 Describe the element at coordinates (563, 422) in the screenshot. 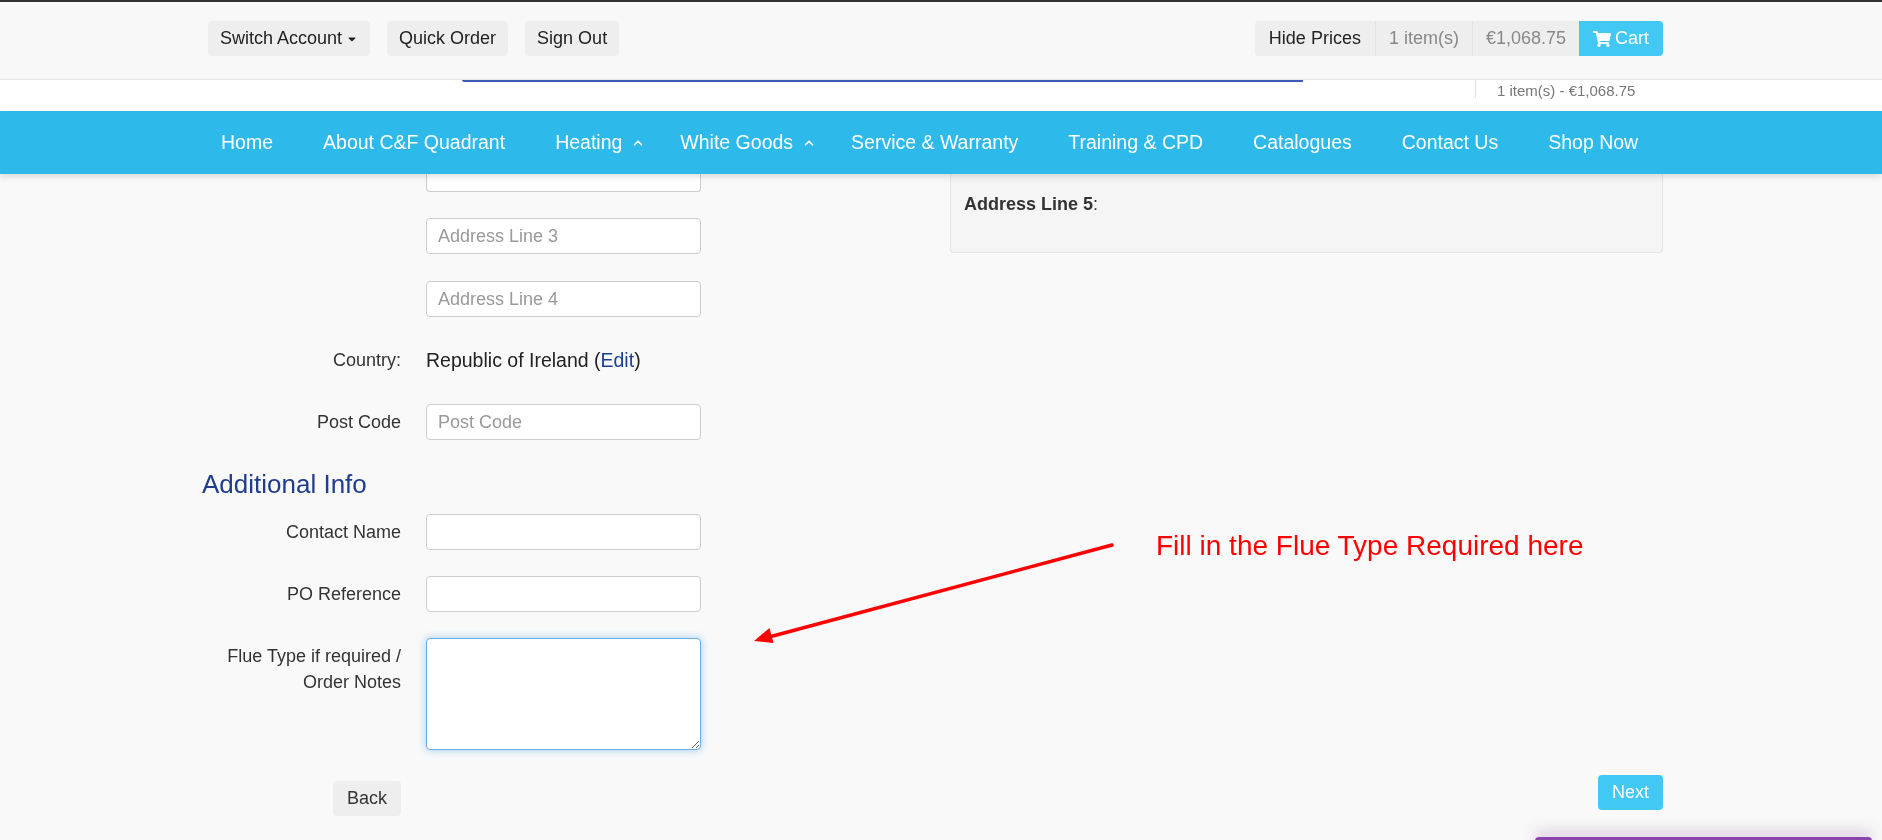

I see `input-field: Post Code` at that location.